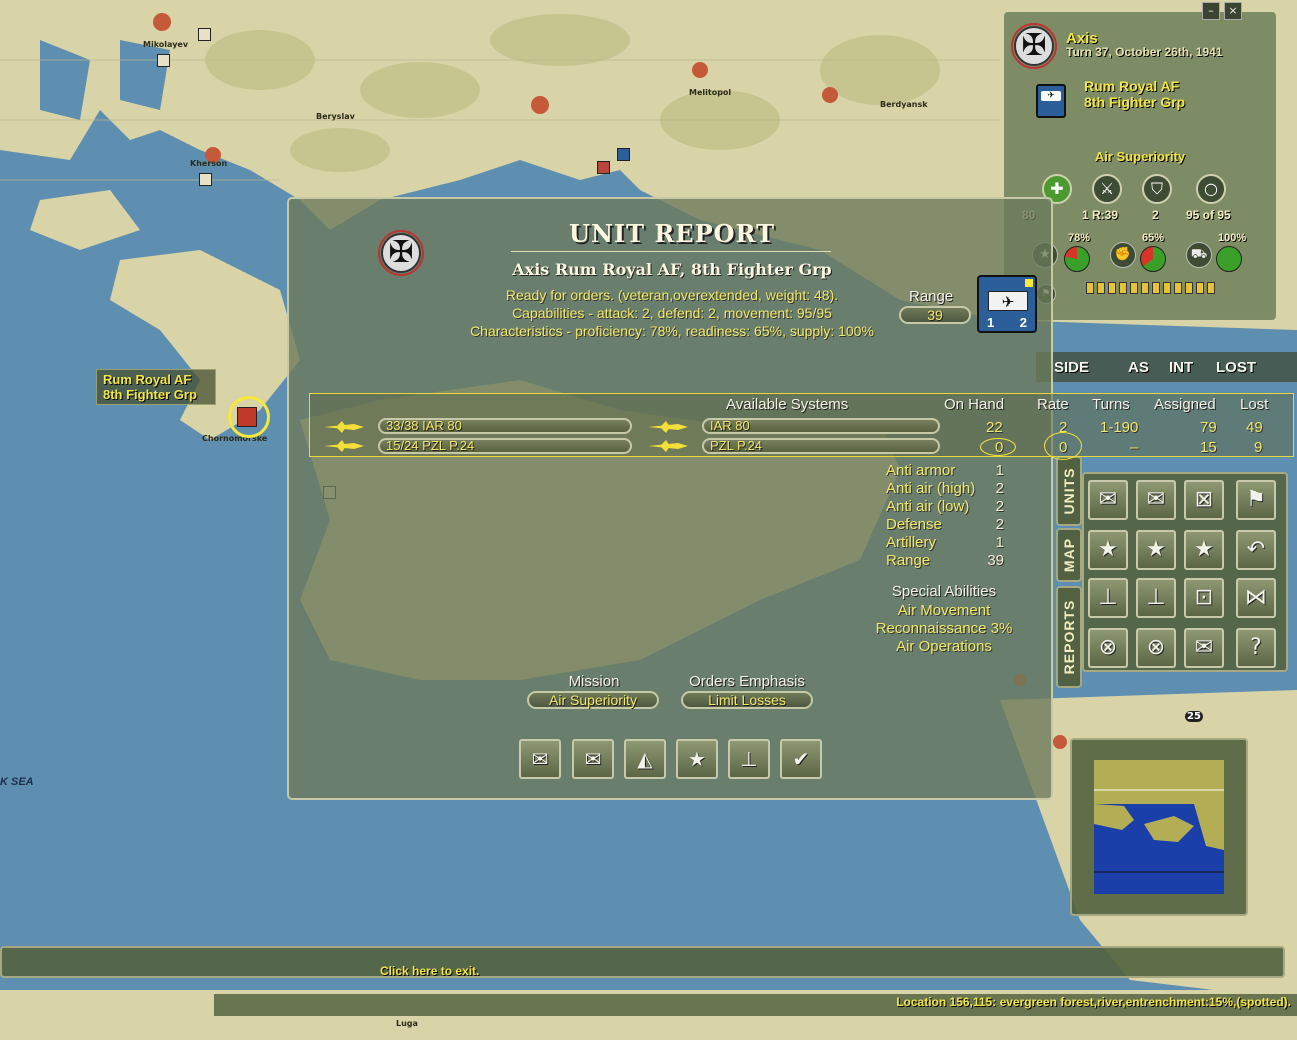  What do you see at coordinates (747, 700) in the screenshot?
I see `orders-emphasis-selector: Limit Losses` at bounding box center [747, 700].